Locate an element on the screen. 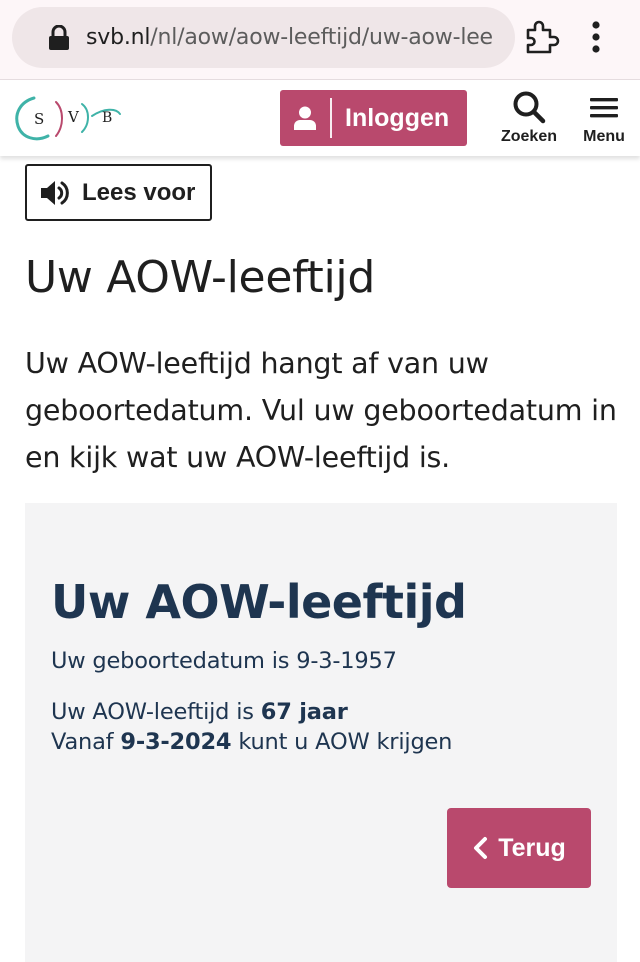  speaker-icon is located at coordinates (55, 192).